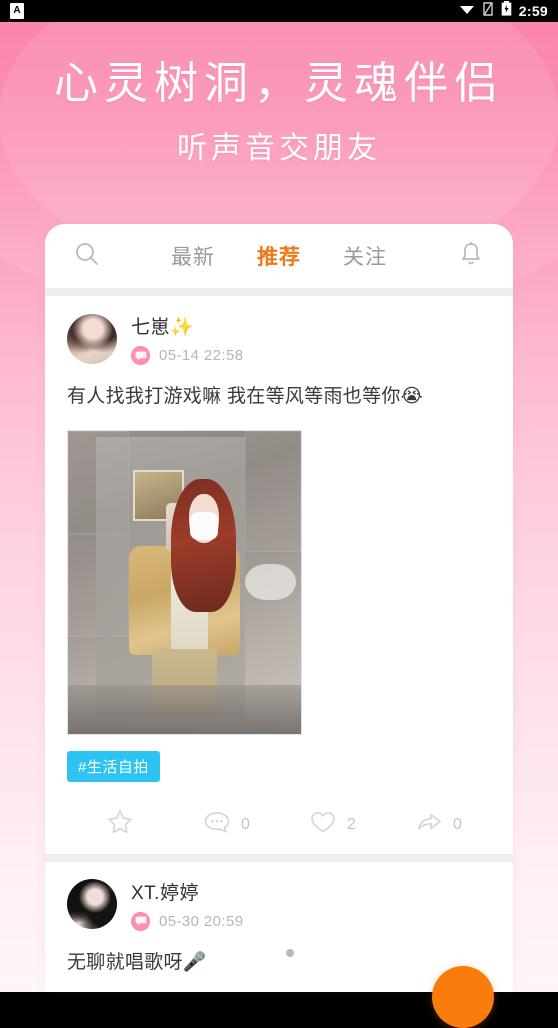  I want to click on loading-dot, so click(290, 952).